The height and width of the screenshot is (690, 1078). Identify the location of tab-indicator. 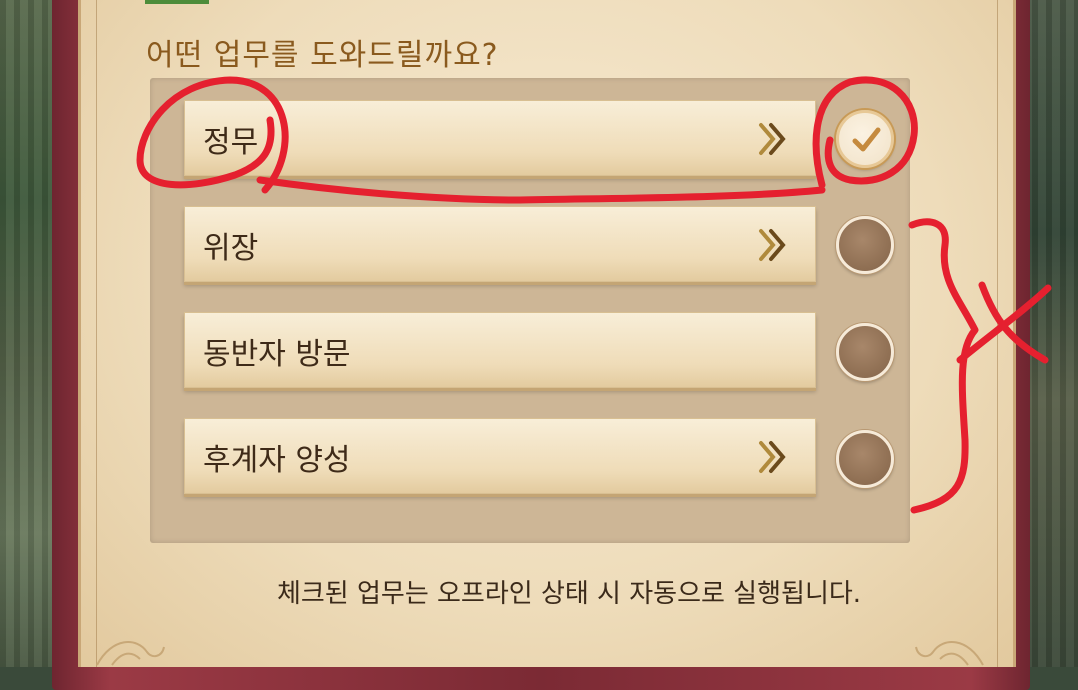
(177, 2).